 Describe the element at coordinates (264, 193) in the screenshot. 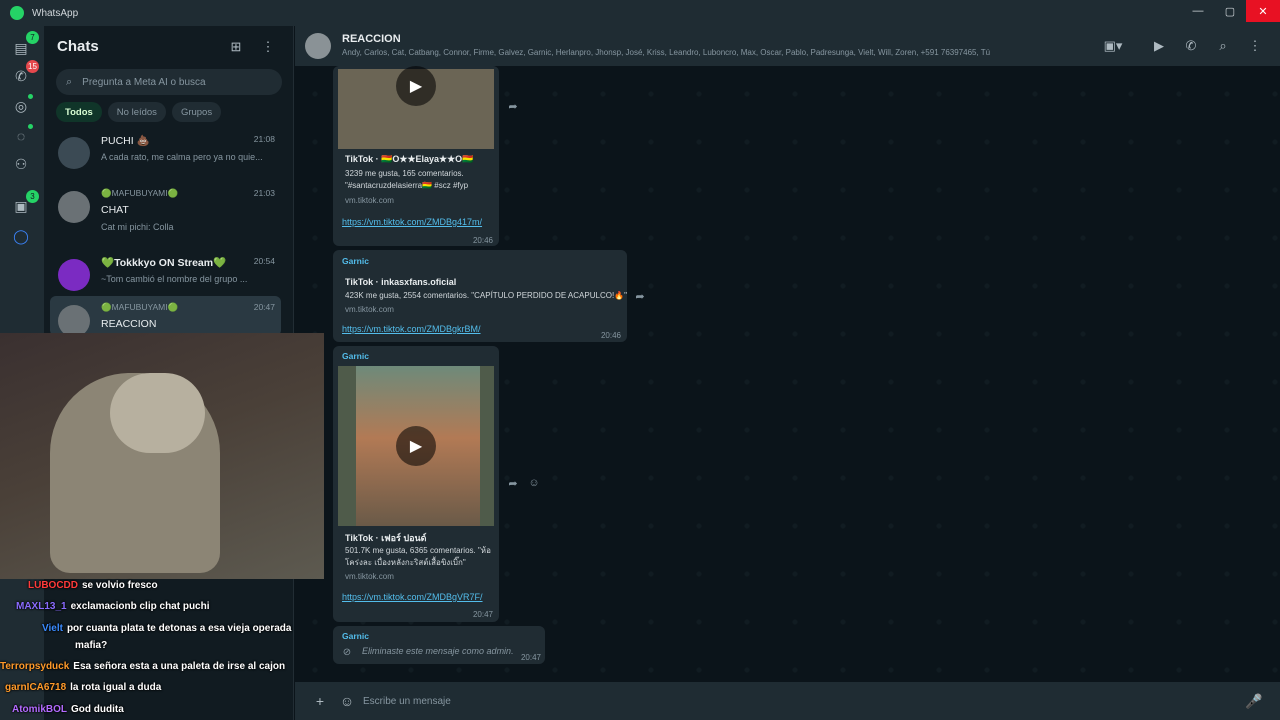

I see `chat-time: 21:03` at that location.